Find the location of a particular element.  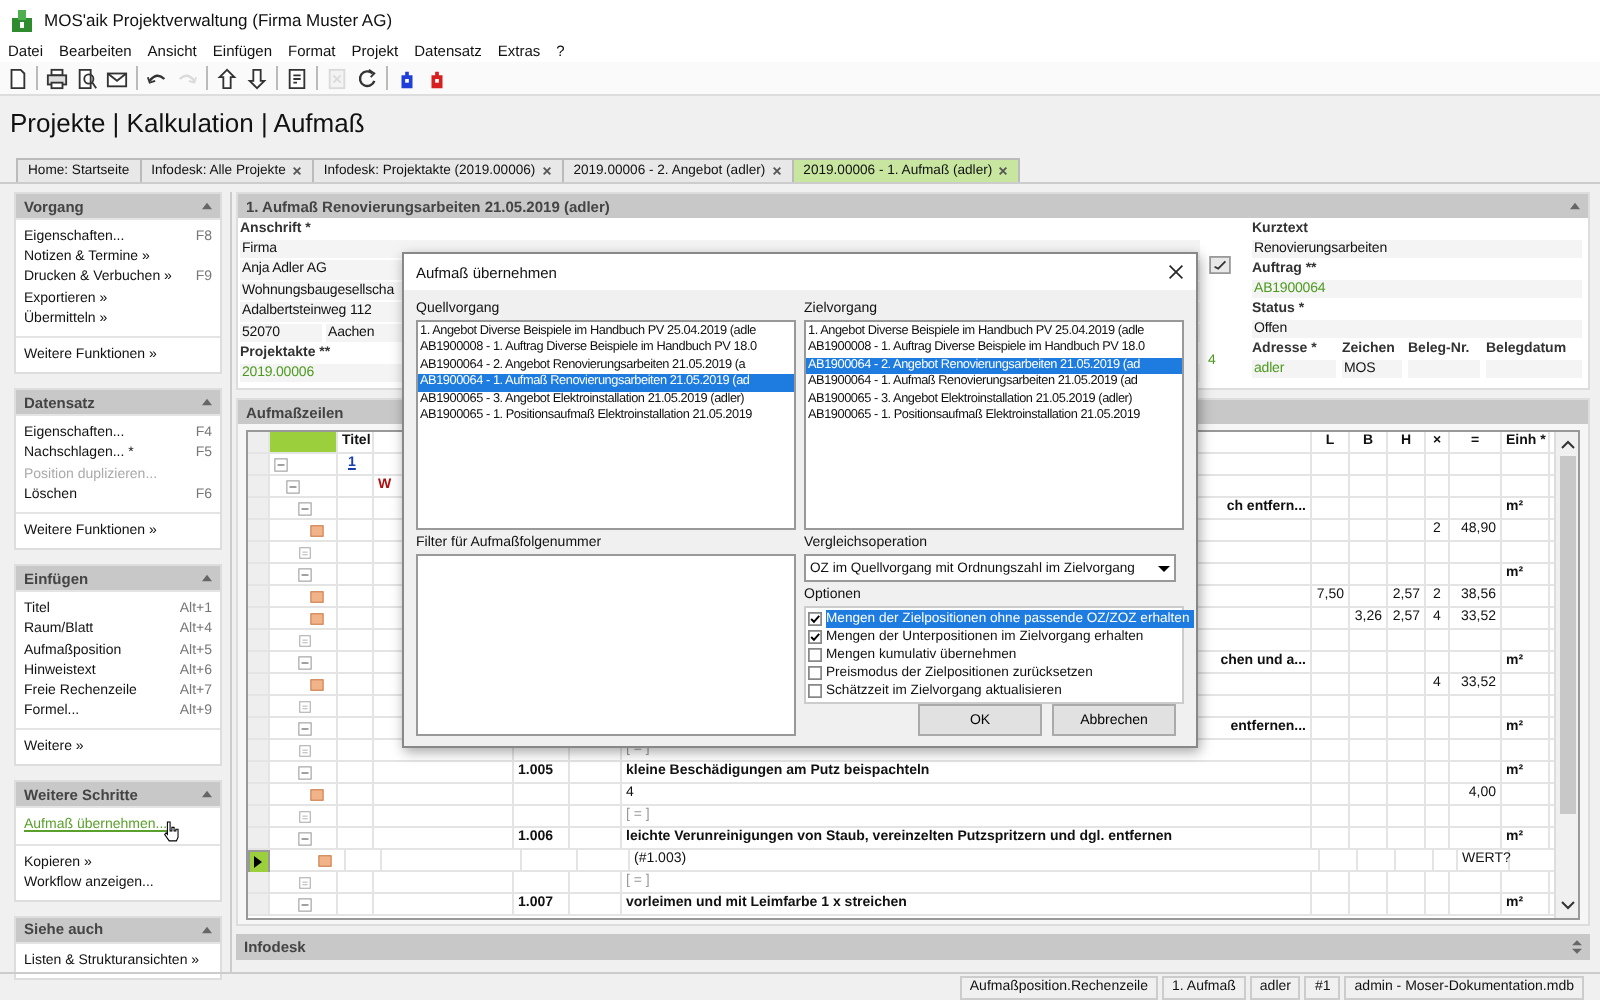

source-list is located at coordinates (606, 425).